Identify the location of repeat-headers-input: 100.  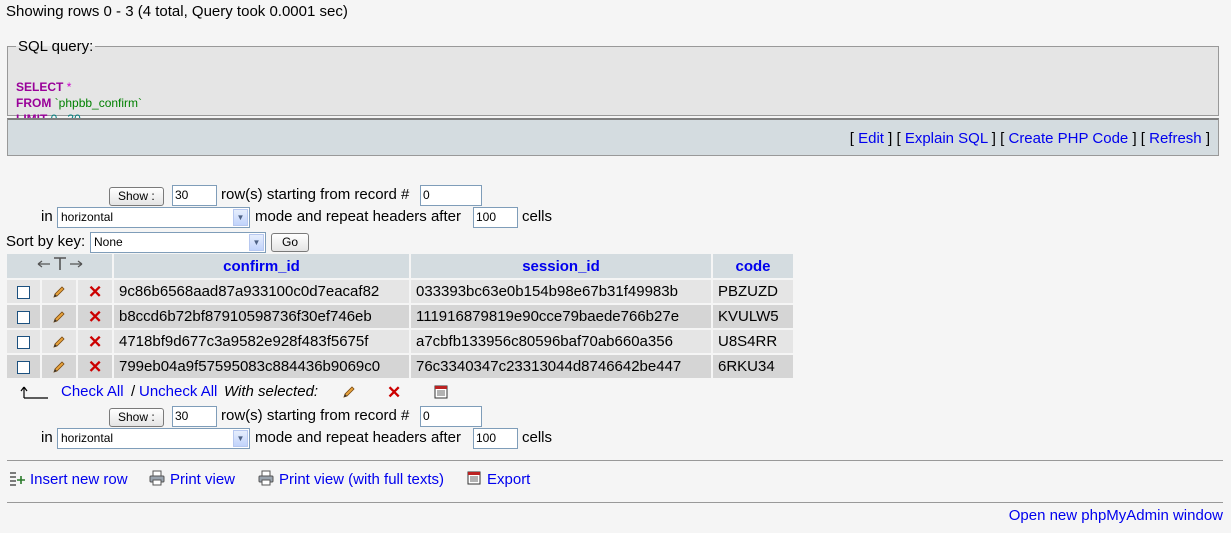
(495, 217).